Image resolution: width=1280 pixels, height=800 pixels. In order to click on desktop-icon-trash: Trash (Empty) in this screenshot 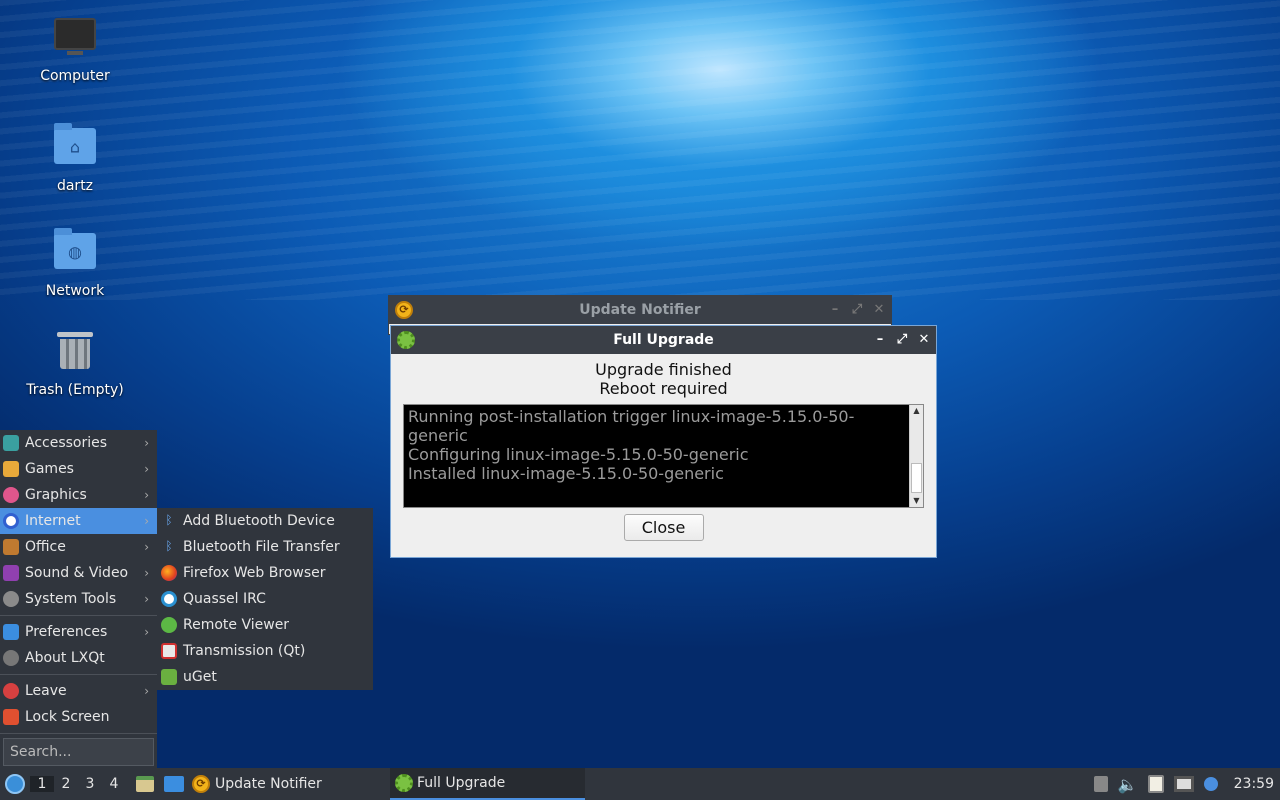, I will do `click(75, 365)`.